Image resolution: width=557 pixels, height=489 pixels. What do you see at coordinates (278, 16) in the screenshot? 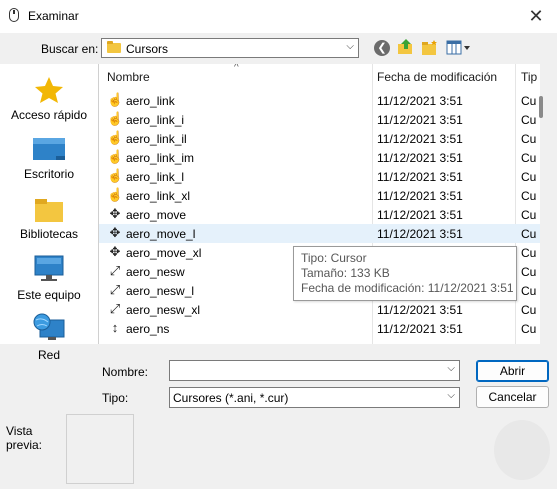
I see `title-bar: Examinar ✕` at bounding box center [278, 16].